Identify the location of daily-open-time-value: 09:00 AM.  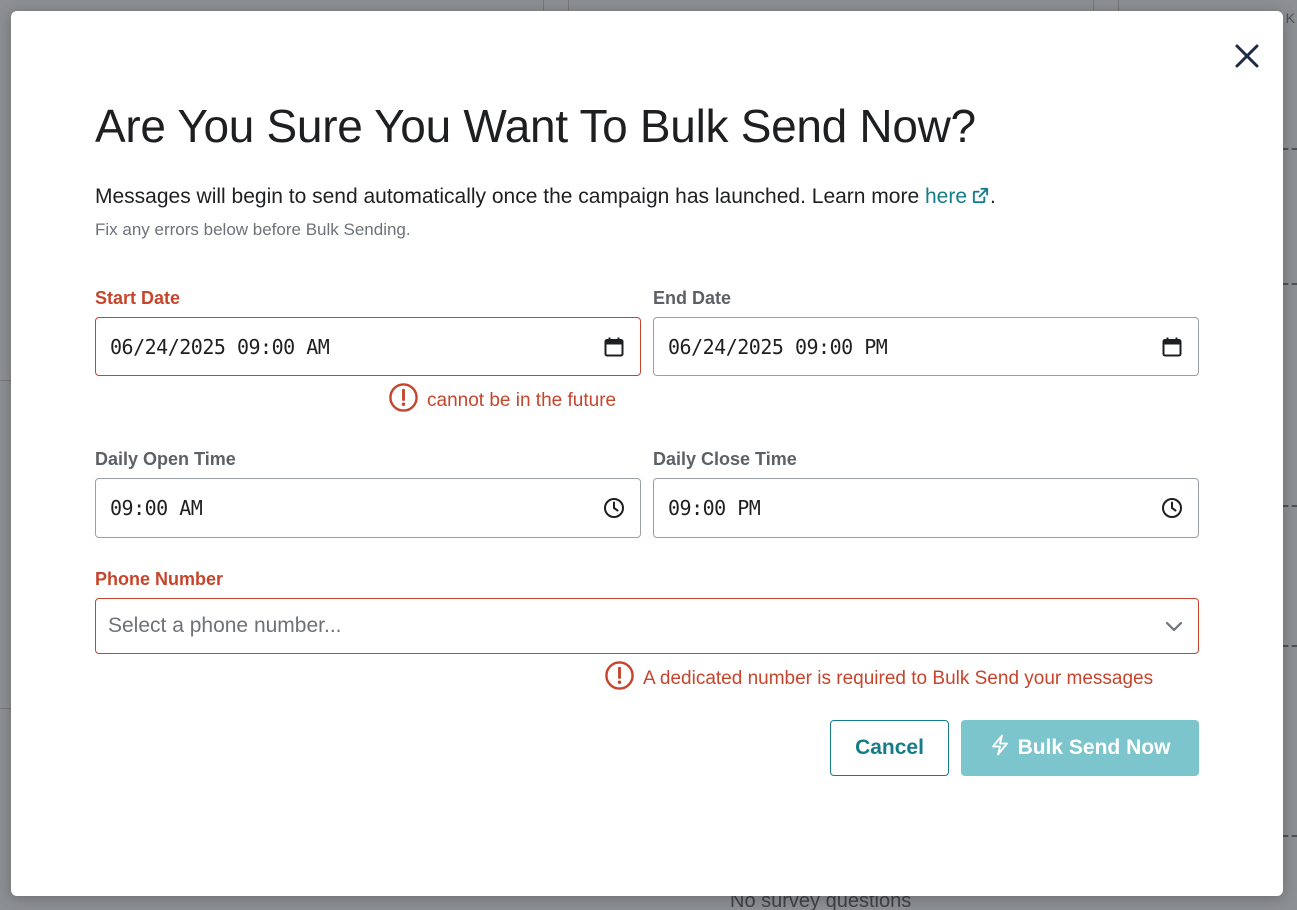
(156, 508).